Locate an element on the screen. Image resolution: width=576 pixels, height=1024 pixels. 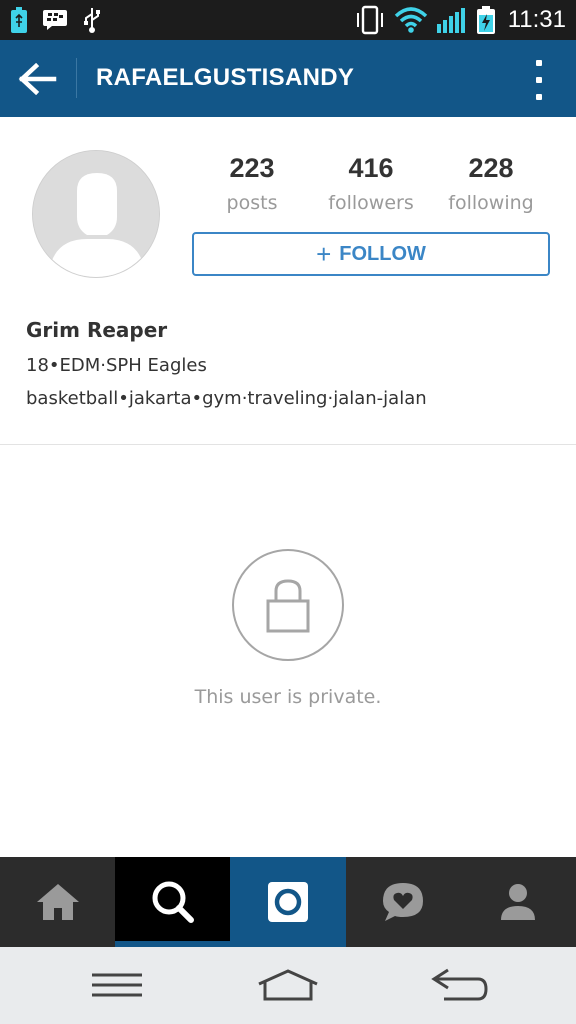
stat-following: 228 following is located at coordinates (491, 182).